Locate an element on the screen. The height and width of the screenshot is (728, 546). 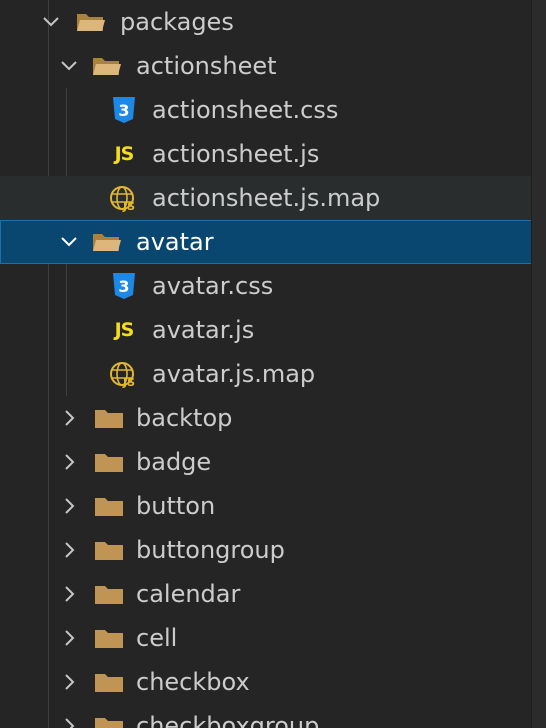
tree-item-label: checkboxgroup is located at coordinates (228, 720).